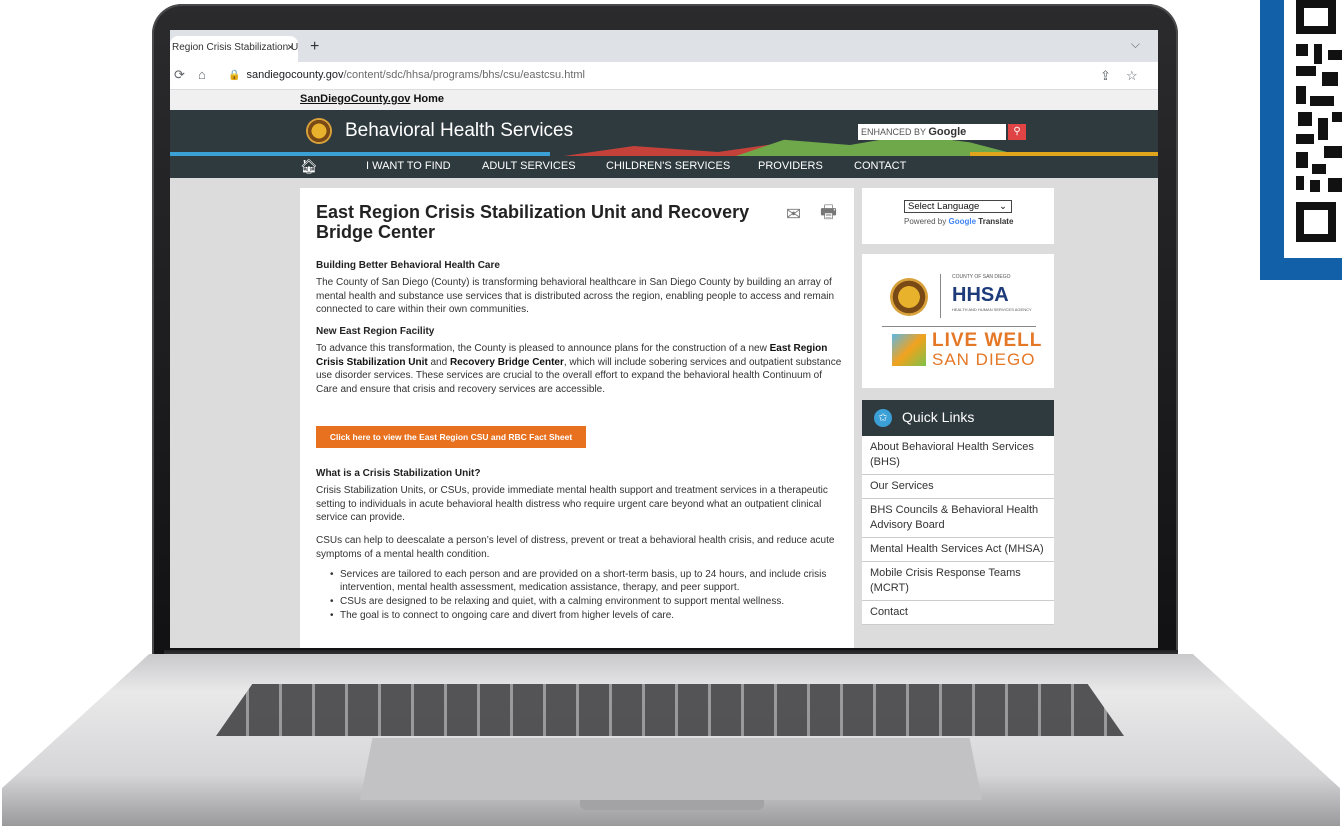 The image size is (1342, 832). I want to click on section-title-csu: What is a Crisis Stabilization Unit?, so click(398, 473).